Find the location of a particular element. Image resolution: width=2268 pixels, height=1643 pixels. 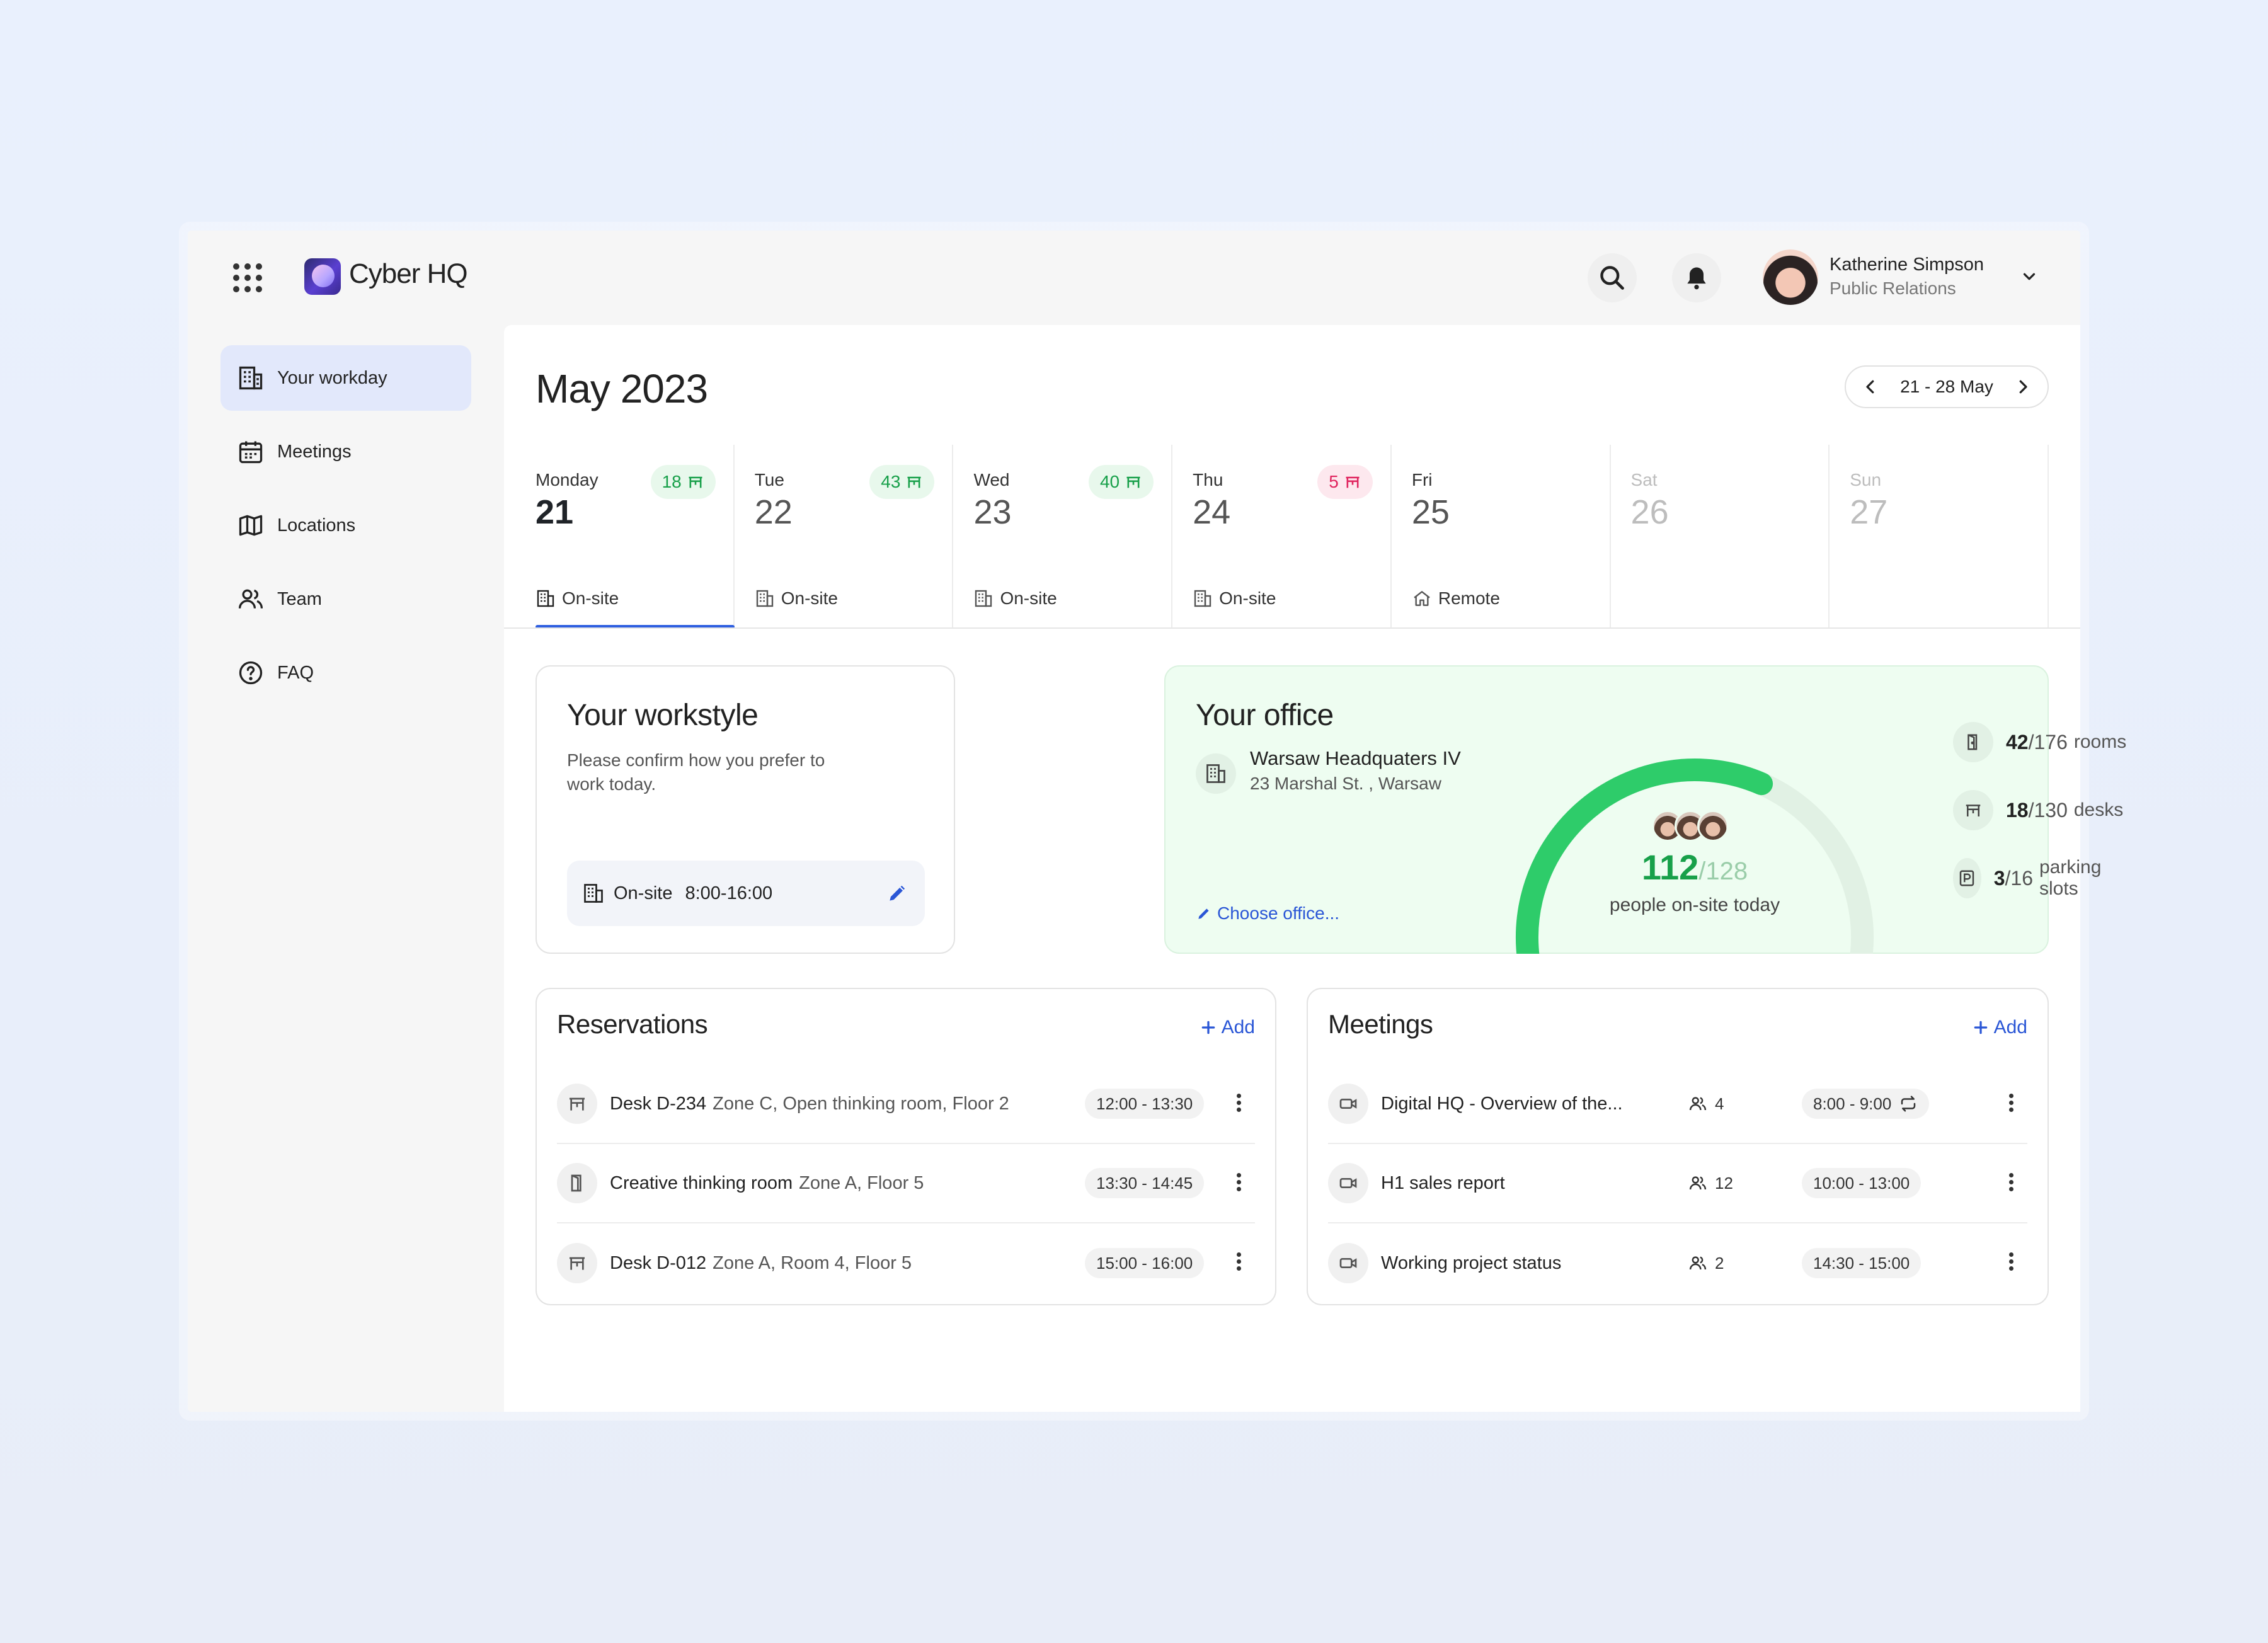

home-icon is located at coordinates (1422, 599).